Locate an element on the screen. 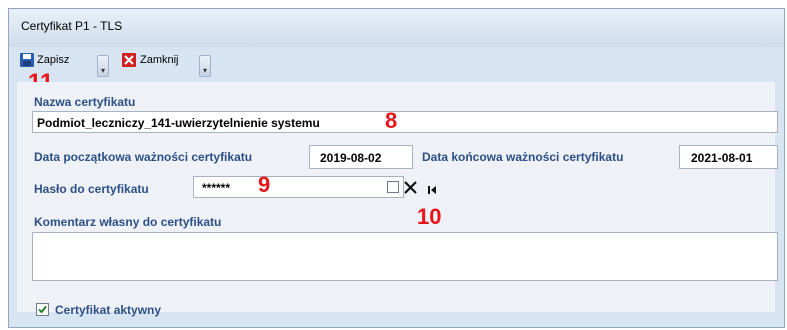 This screenshot has height=330, width=787. title-bar: Certyfikat P1 - TLS is located at coordinates (396, 28).